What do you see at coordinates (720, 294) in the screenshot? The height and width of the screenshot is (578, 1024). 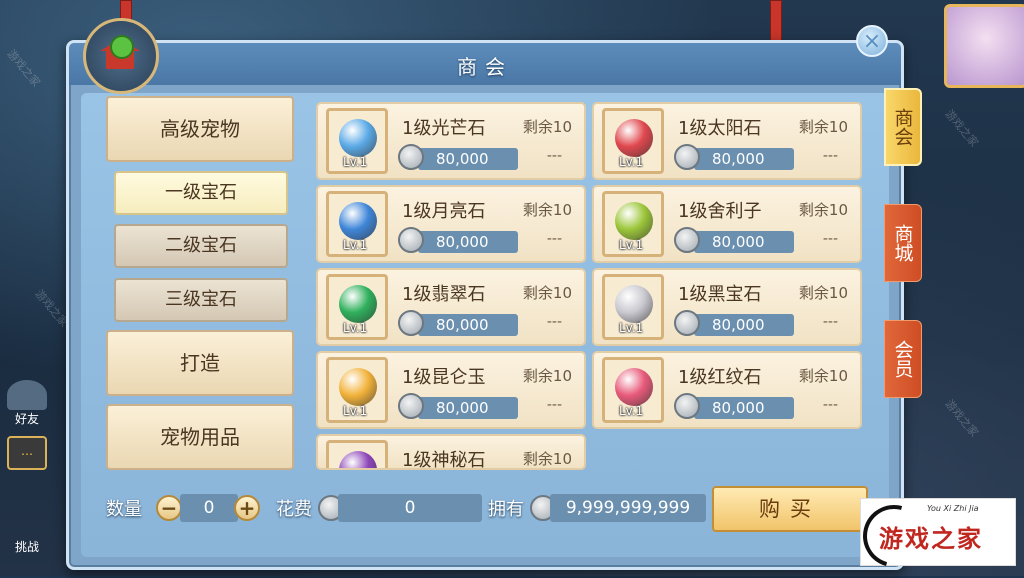 I see `item-name: 1级黑宝石` at bounding box center [720, 294].